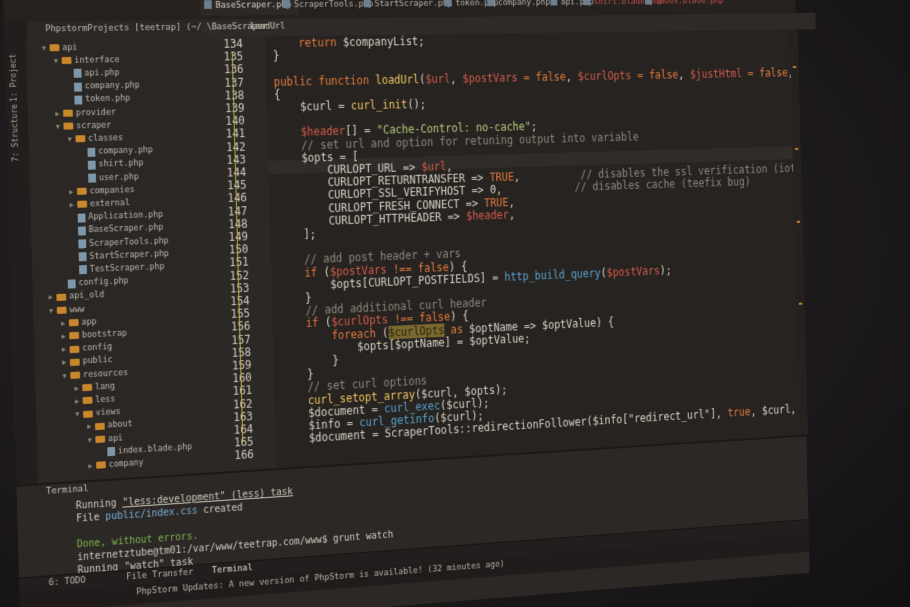  Describe the element at coordinates (121, 164) in the screenshot. I see `tree-item-label: shirt.php` at that location.